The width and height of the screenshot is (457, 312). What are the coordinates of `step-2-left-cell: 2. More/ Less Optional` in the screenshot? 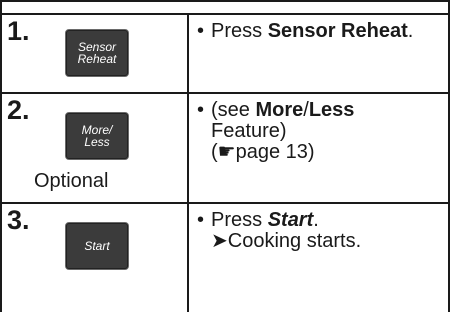 It's located at (94, 148).